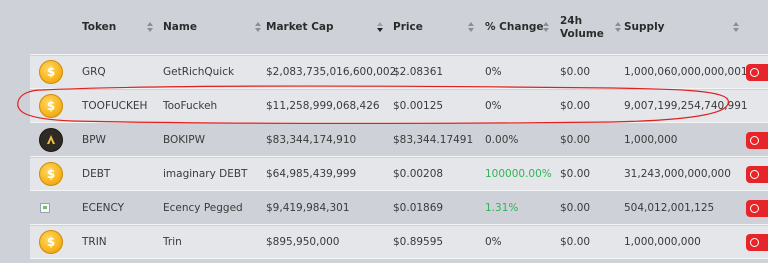 The image size is (768, 263). Describe the element at coordinates (686, 72) in the screenshot. I see `supply-value: 1,000,060,000,000,001` at that location.